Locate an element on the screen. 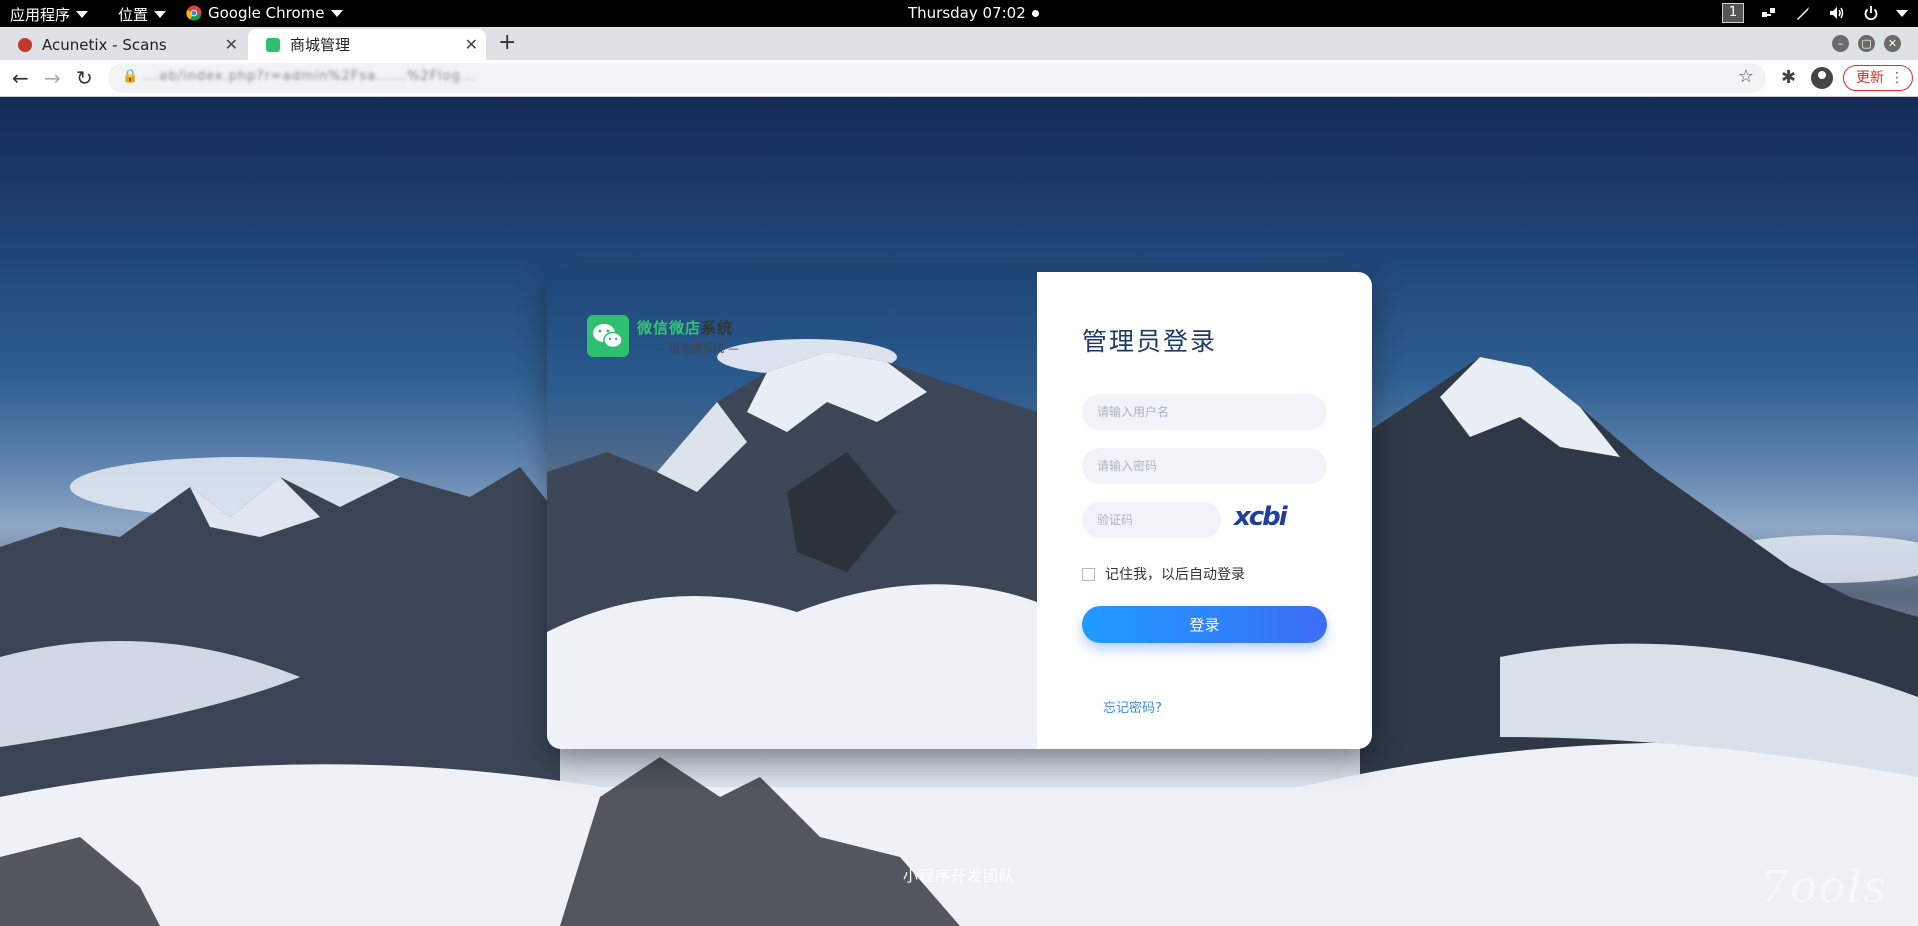  page-favicon-icon is located at coordinates (273, 44).